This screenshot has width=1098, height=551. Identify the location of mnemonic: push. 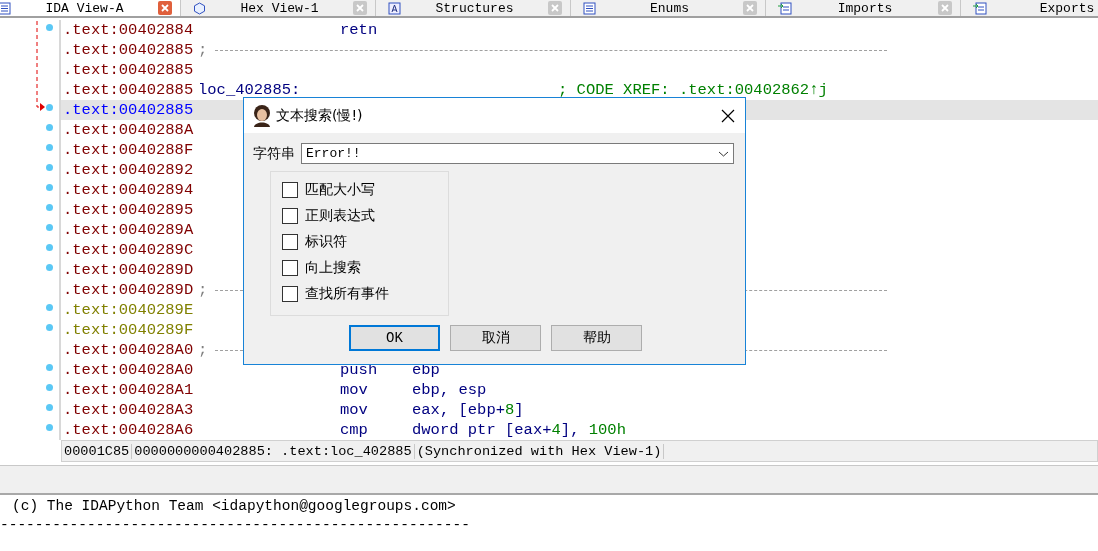
(359, 370).